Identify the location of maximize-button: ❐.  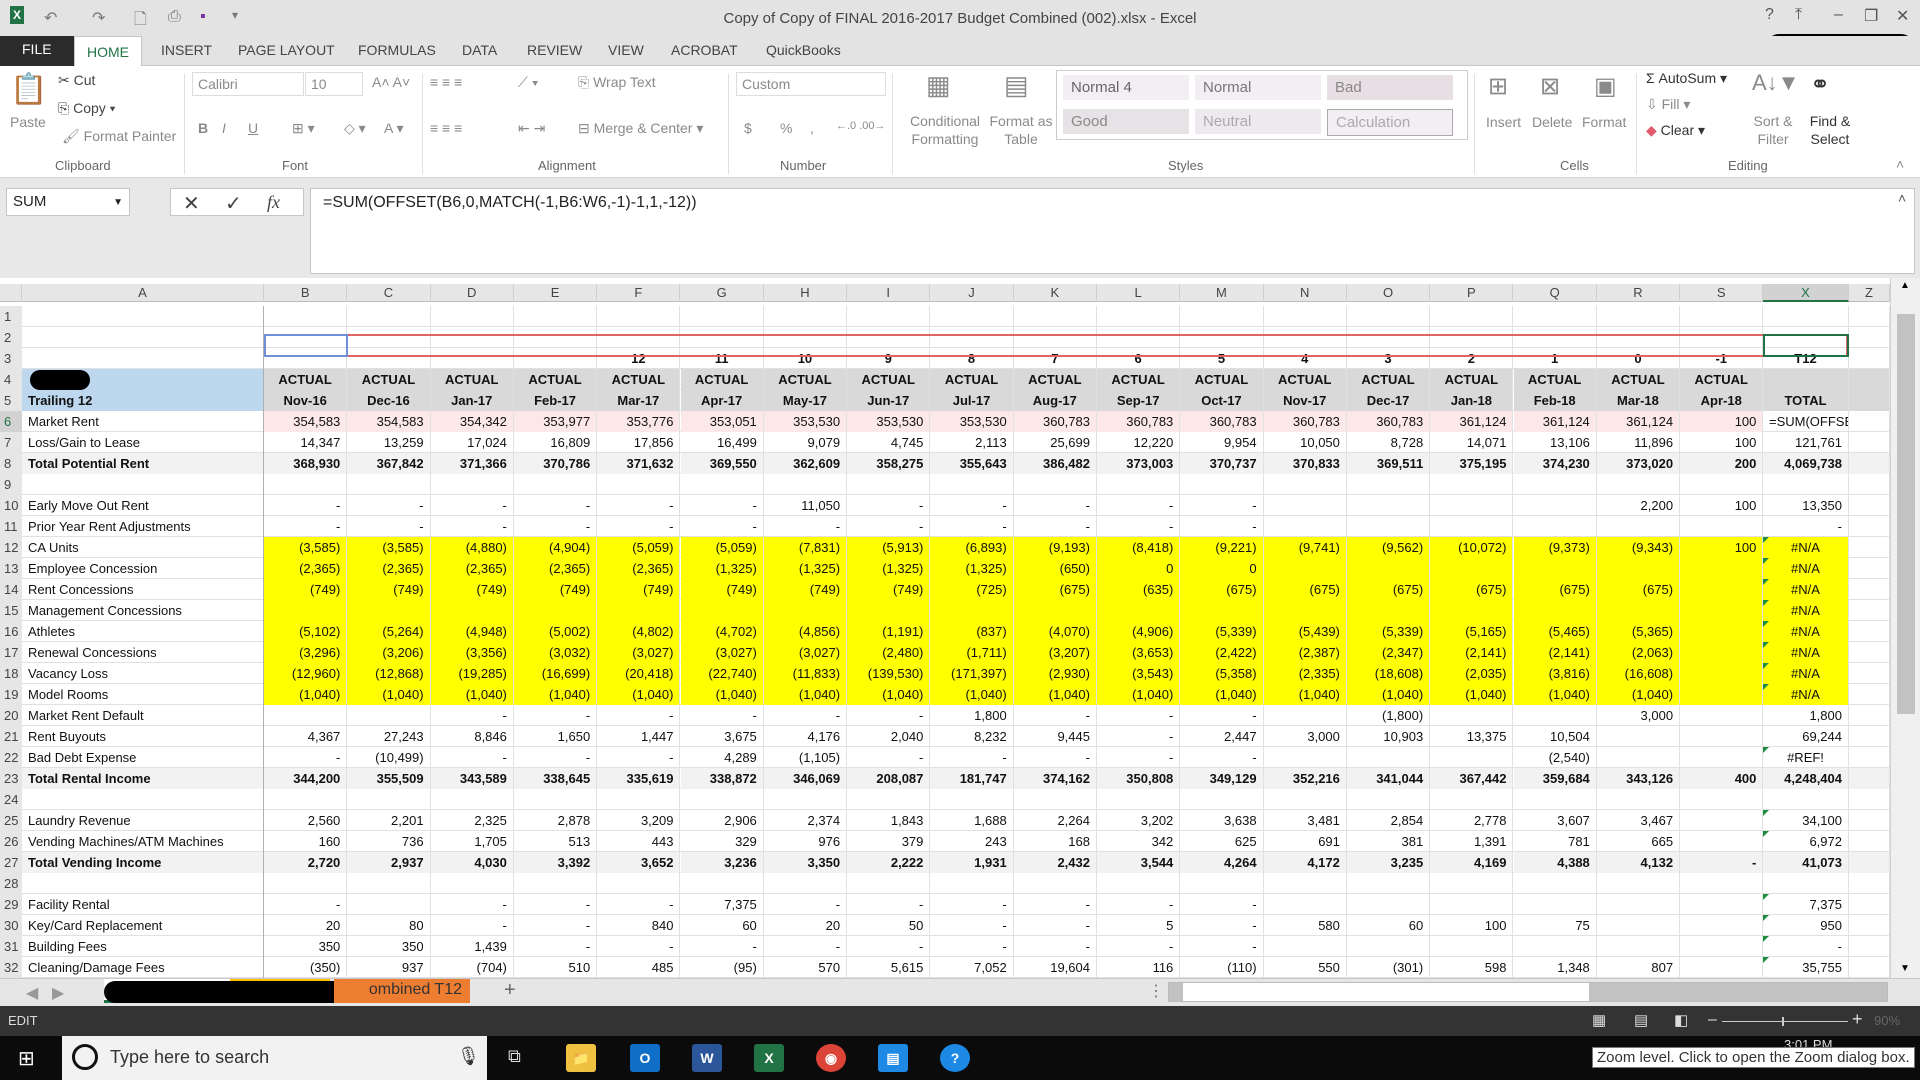
(1871, 16).